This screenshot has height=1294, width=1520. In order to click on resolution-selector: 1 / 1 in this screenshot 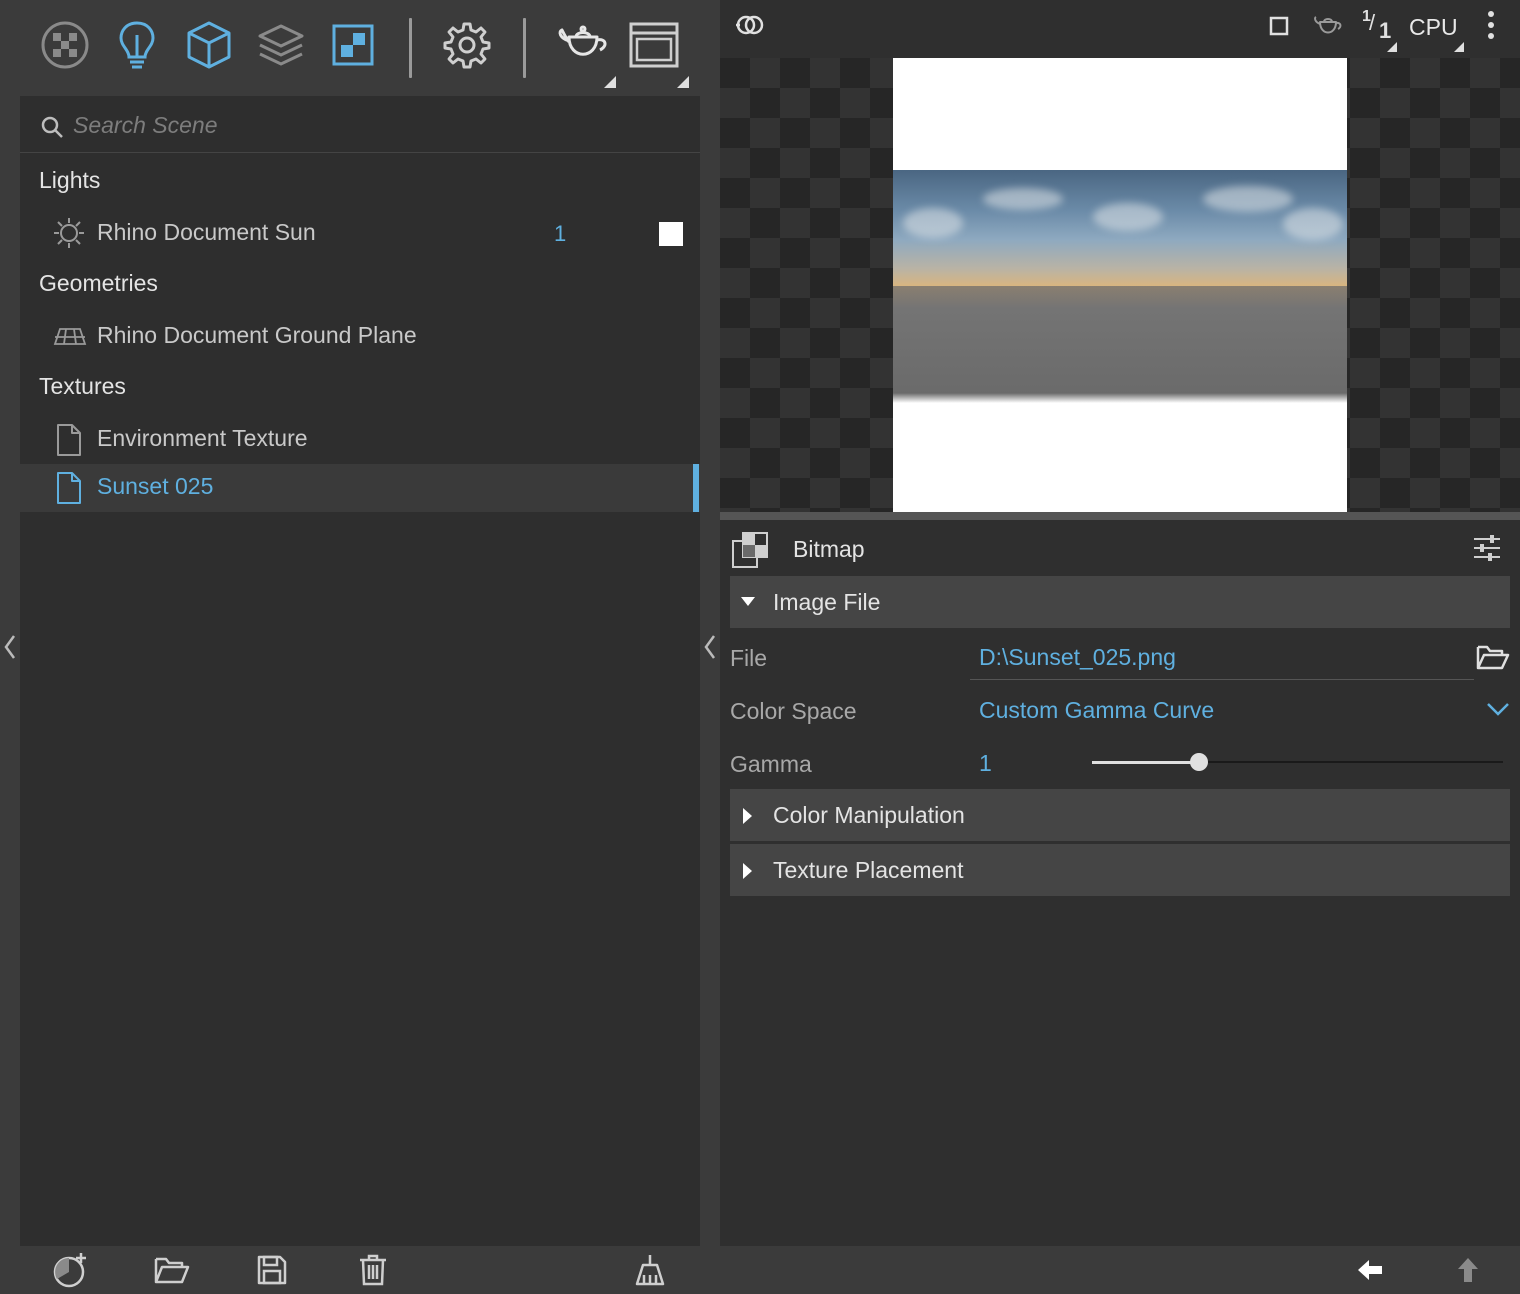, I will do `click(1379, 25)`.